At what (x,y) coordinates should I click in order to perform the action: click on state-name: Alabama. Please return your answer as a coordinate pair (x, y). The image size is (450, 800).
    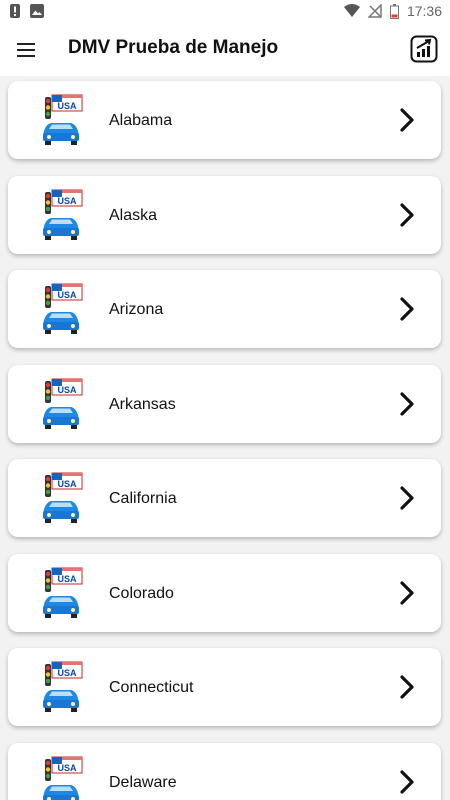
    Looking at the image, I should click on (141, 120).